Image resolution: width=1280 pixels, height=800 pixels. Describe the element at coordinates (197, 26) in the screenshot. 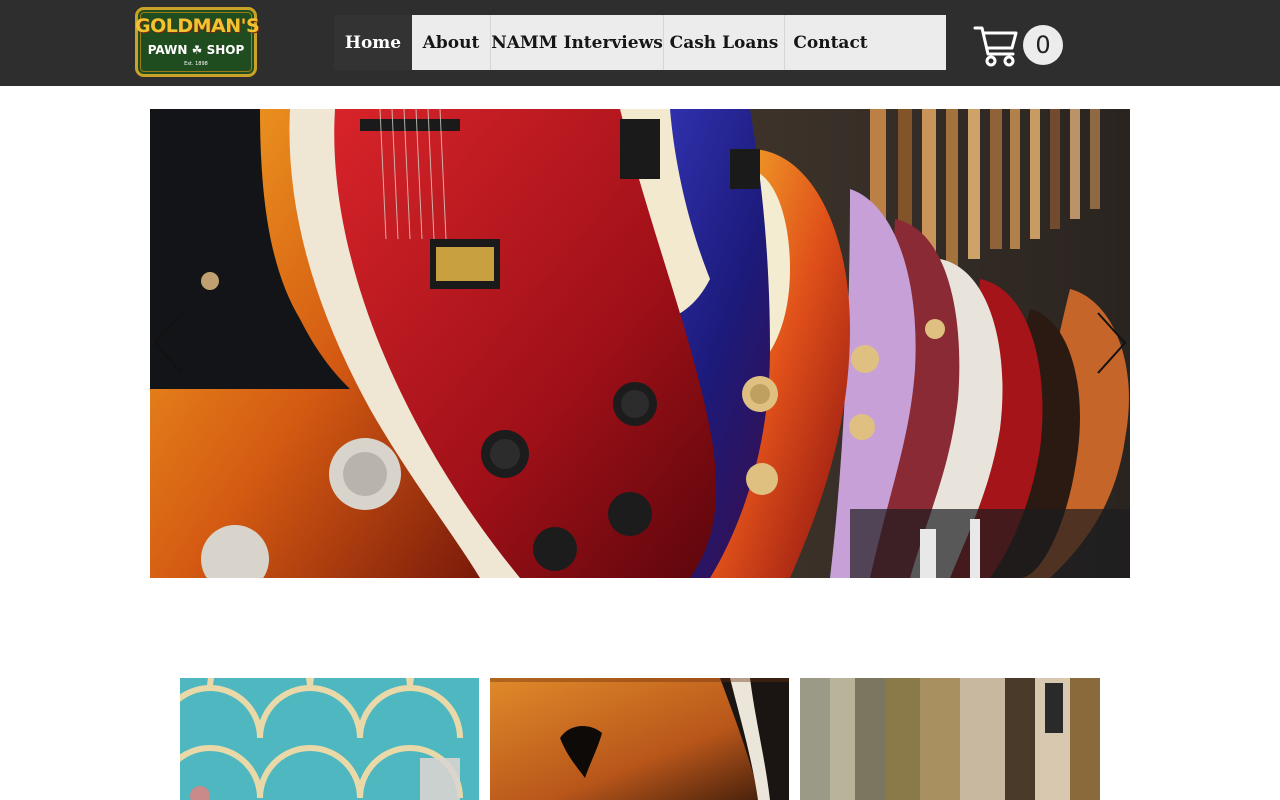

I see `logo-title: GOLDMAN'S` at that location.